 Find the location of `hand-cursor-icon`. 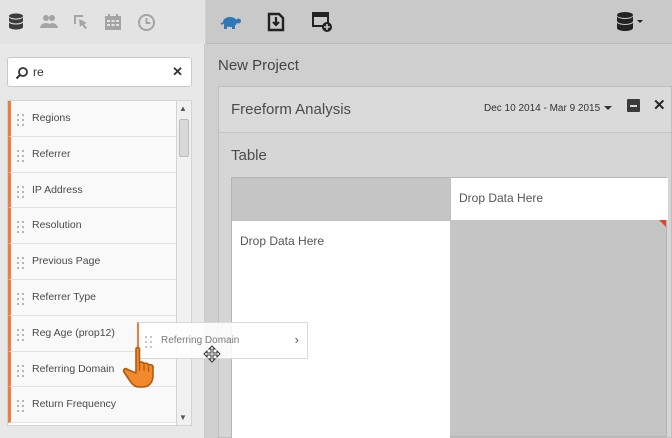

hand-cursor-icon is located at coordinates (141, 368).